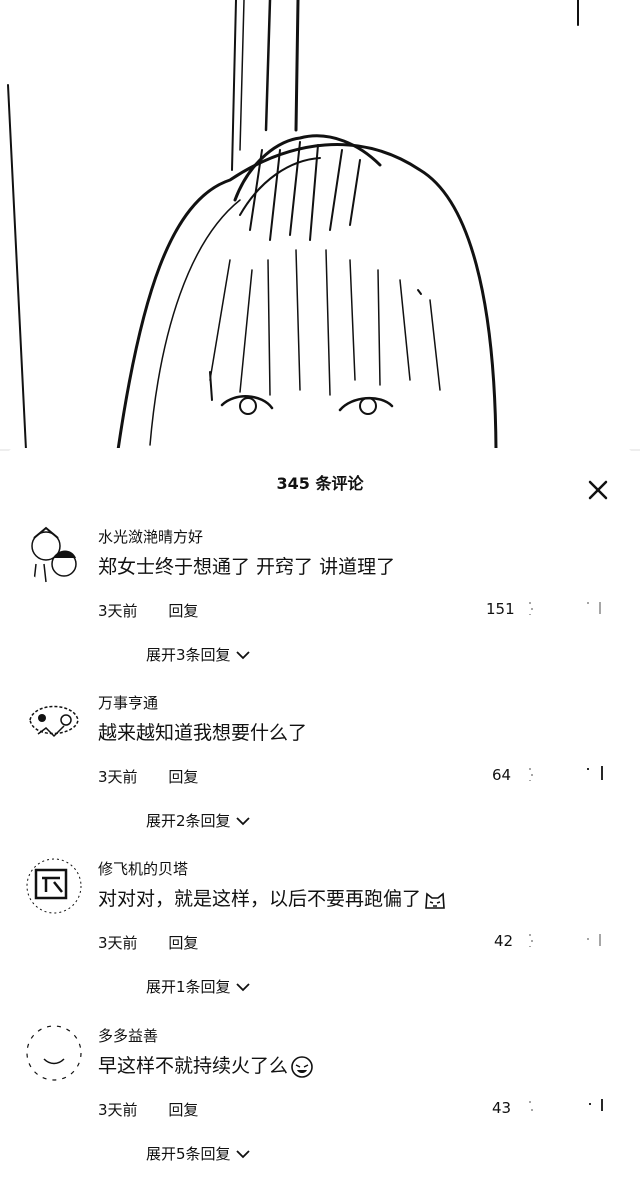  What do you see at coordinates (188, 821) in the screenshot?
I see `expand-replies-label: 展开2条回复` at bounding box center [188, 821].